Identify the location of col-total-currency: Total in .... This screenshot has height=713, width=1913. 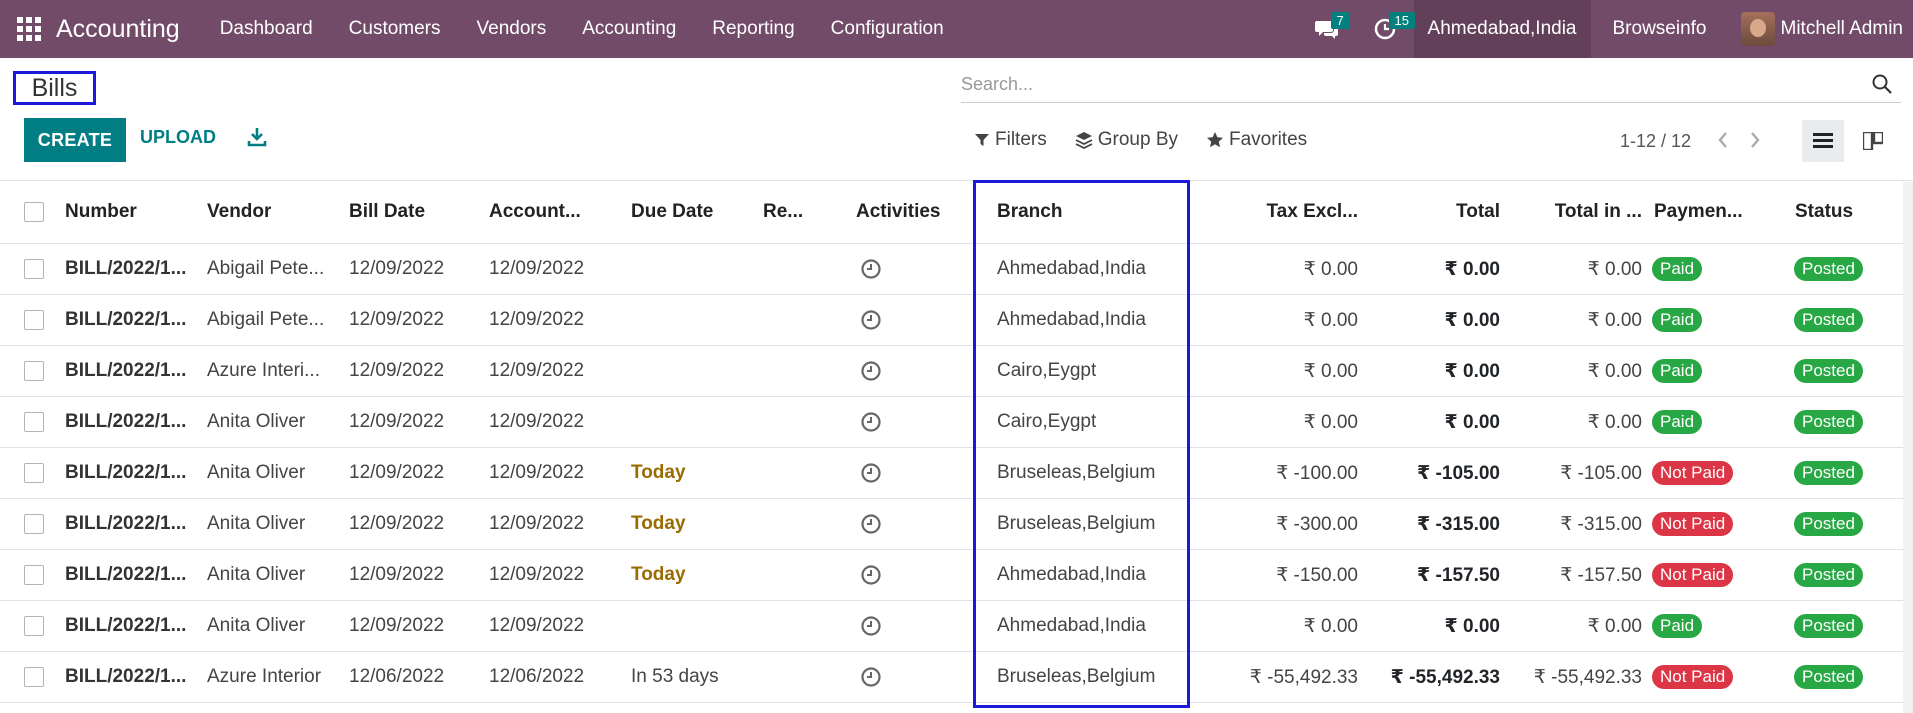
(1581, 212).